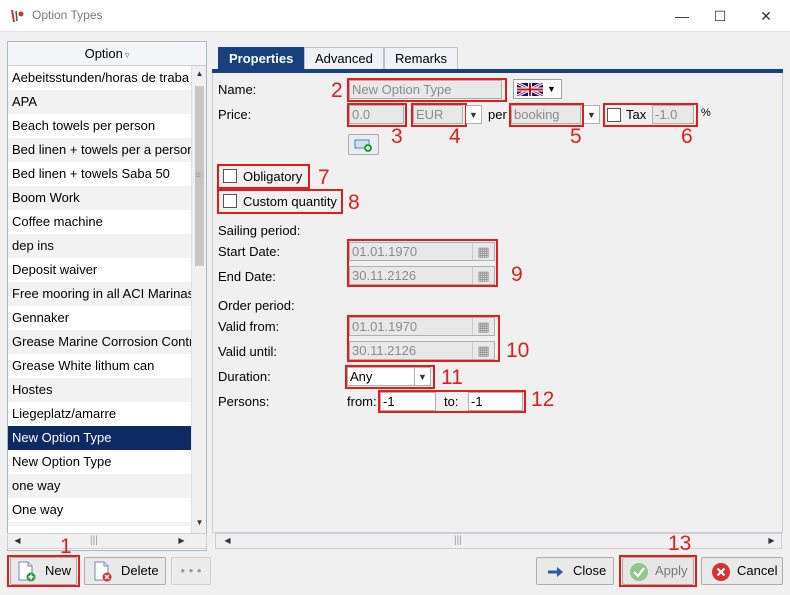 This screenshot has height=595, width=790. Describe the element at coordinates (103, 571) in the screenshot. I see `delete-document-icon` at that location.